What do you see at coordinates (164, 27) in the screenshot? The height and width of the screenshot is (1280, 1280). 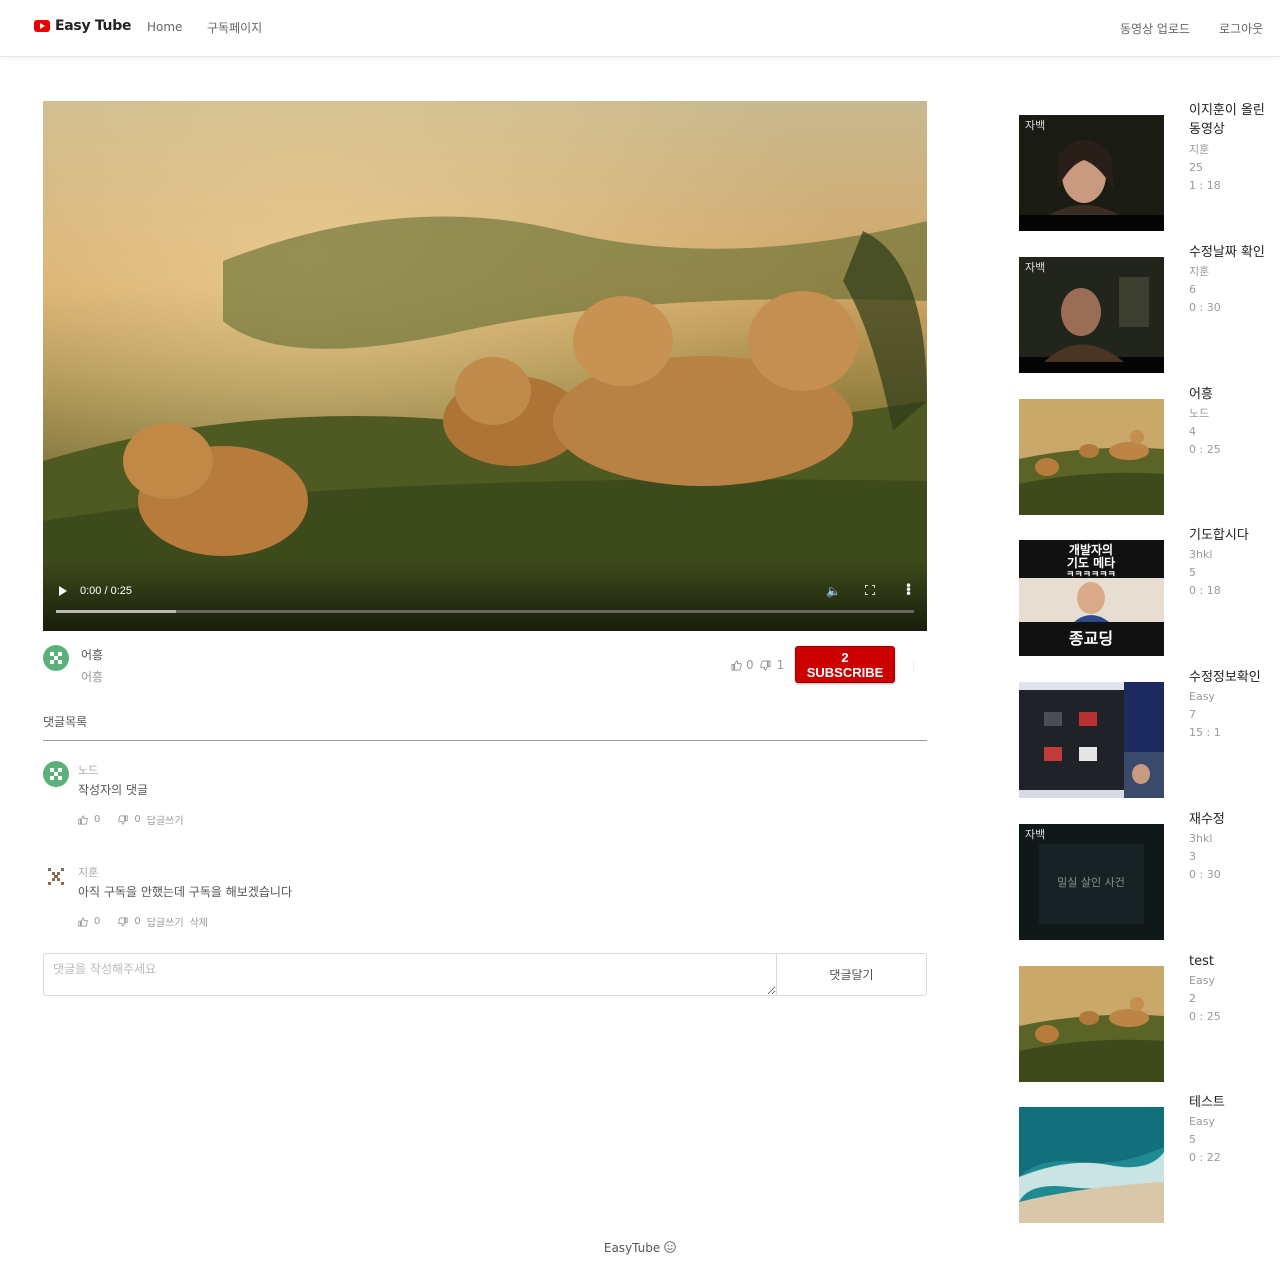 I see `nav-home: Home` at bounding box center [164, 27].